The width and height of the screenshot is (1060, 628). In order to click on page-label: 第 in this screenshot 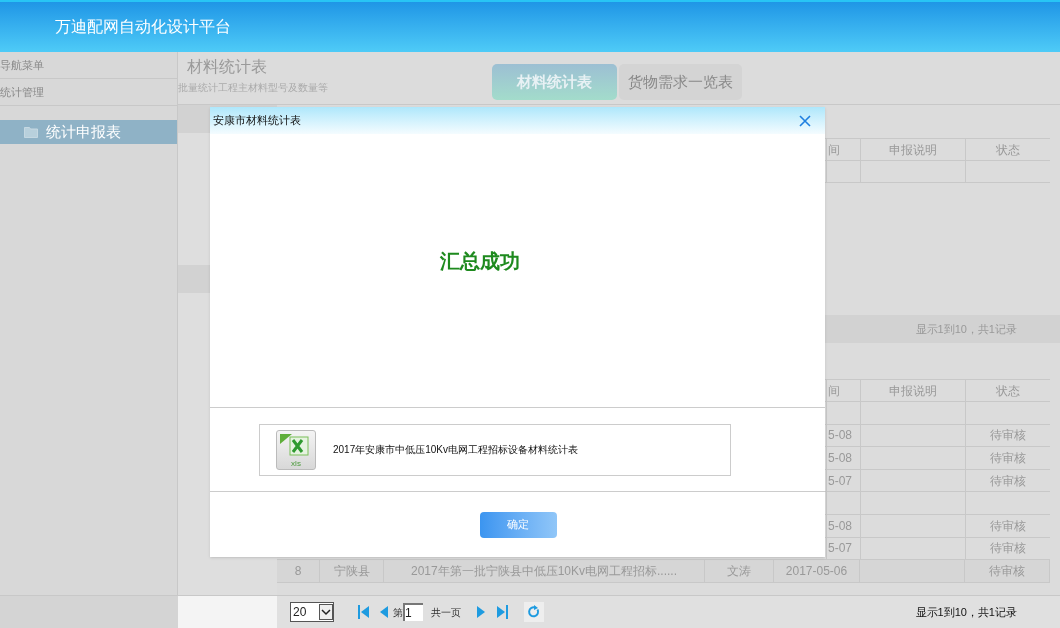, I will do `click(398, 612)`.